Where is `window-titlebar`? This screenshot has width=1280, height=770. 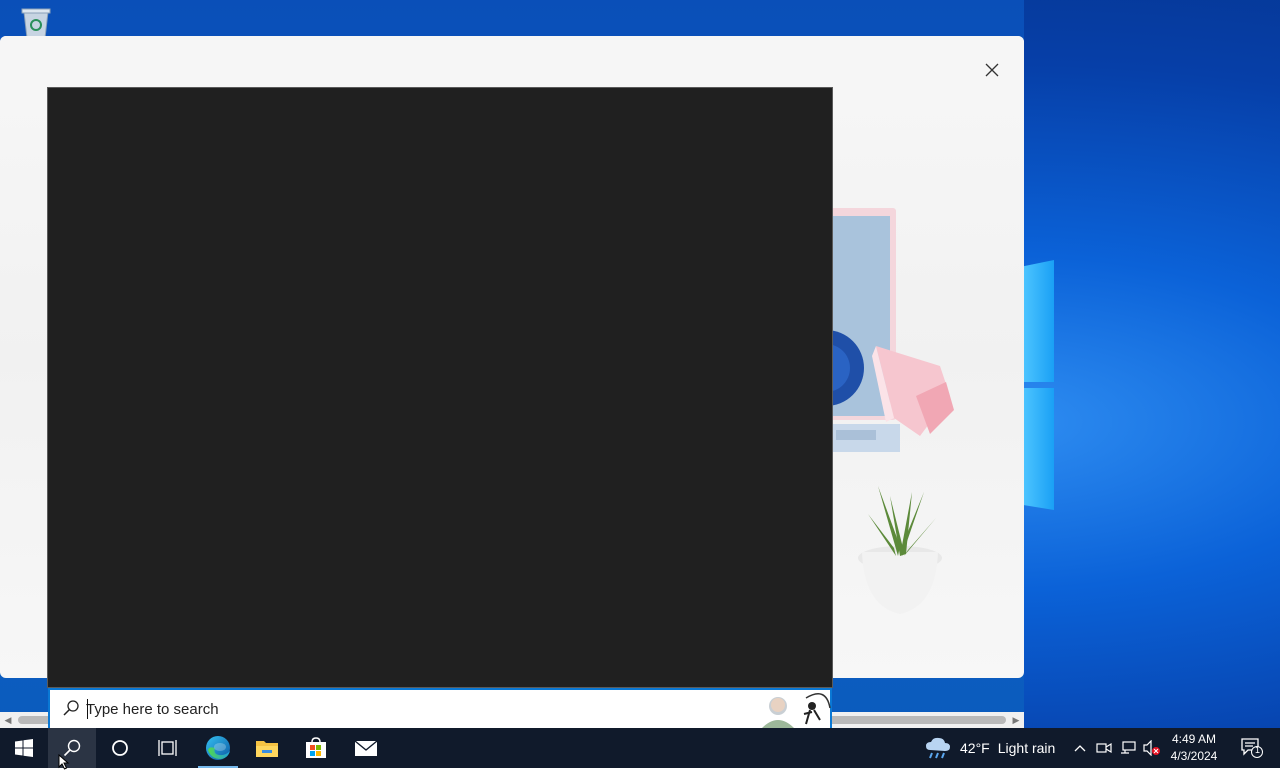
window-titlebar is located at coordinates (512, 57).